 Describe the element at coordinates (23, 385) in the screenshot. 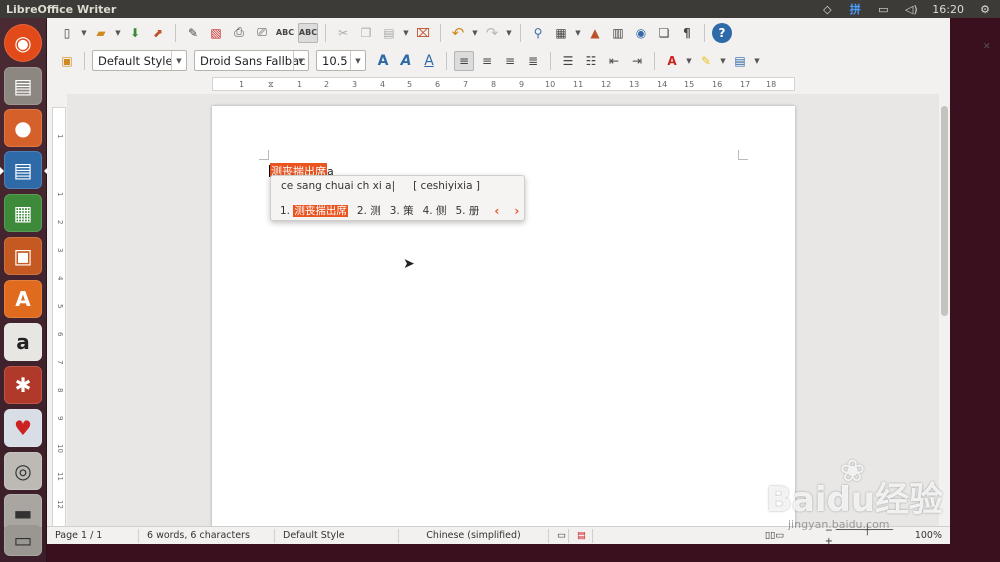

I see `system-settings-button: ✱` at that location.